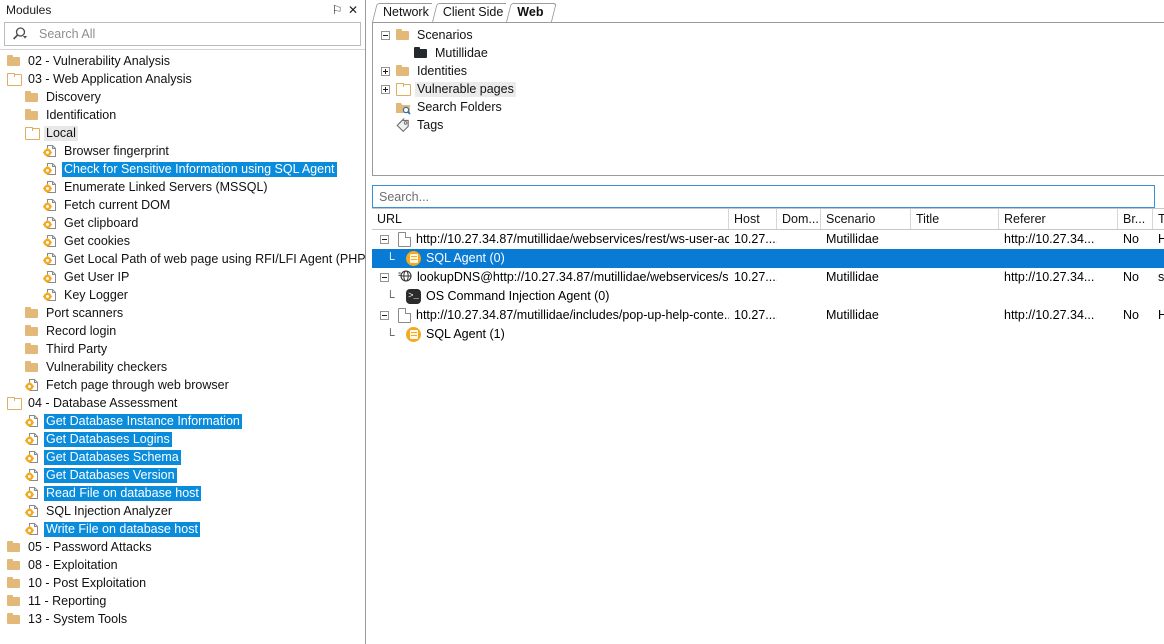  What do you see at coordinates (182, 511) in the screenshot?
I see `module-tree-item: SQL Injection Analyzer` at bounding box center [182, 511].